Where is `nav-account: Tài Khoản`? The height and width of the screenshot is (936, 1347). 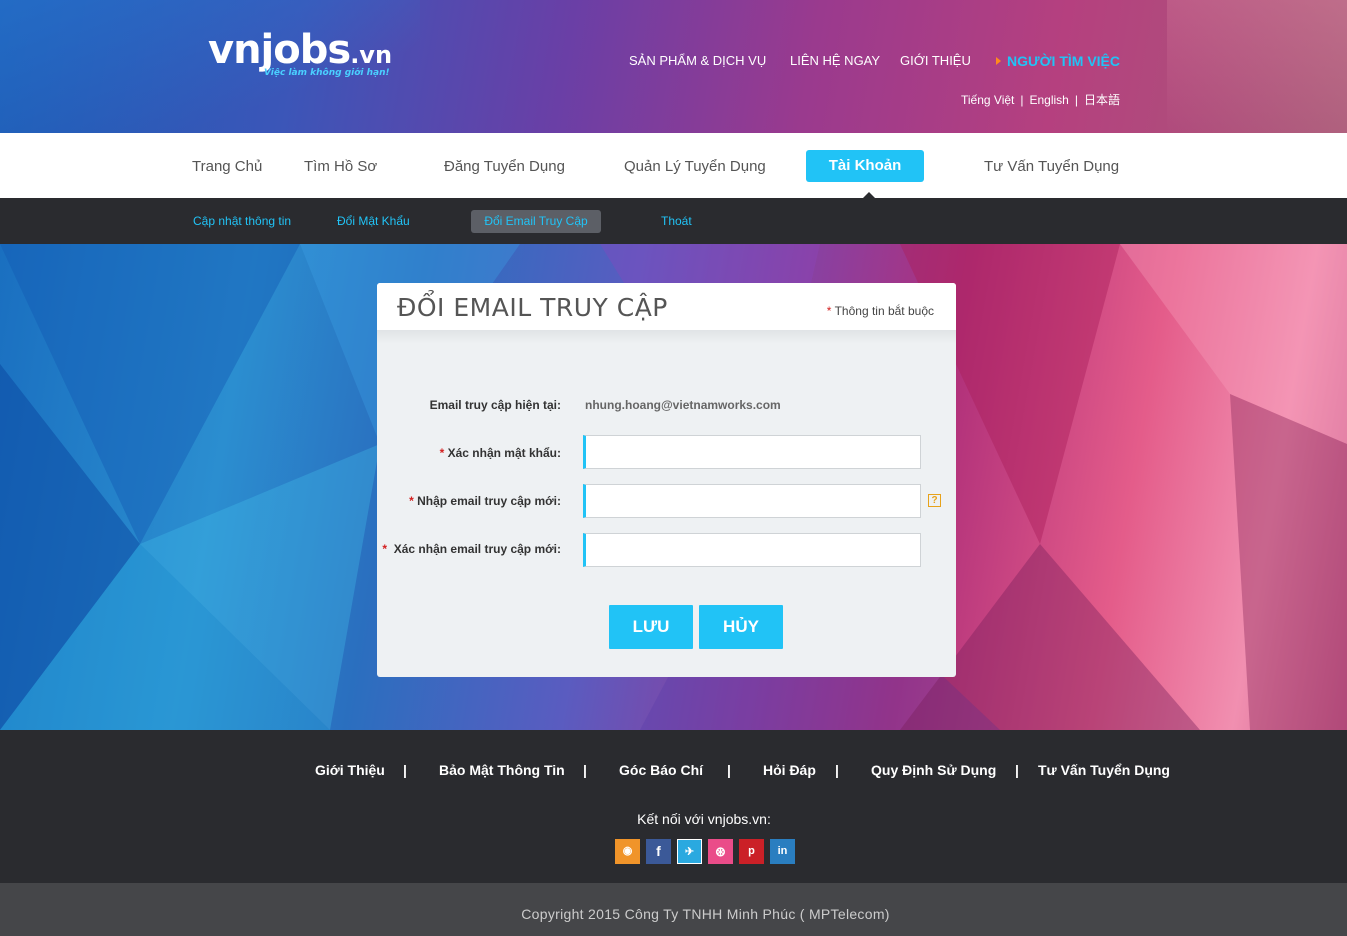 nav-account: Tài Khoản is located at coordinates (865, 166).